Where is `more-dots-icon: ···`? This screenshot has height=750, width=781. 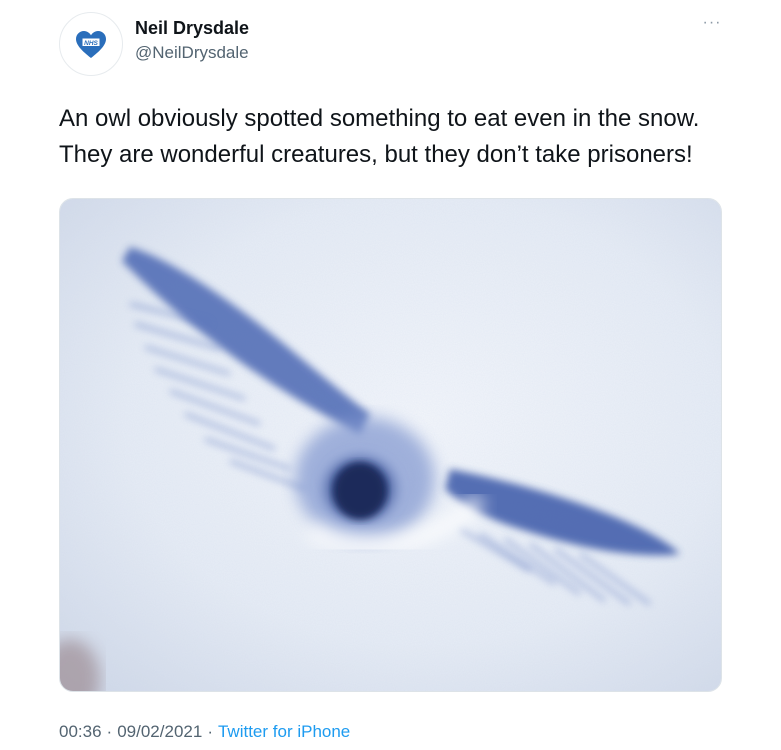
more-dots-icon: ··· is located at coordinates (712, 24).